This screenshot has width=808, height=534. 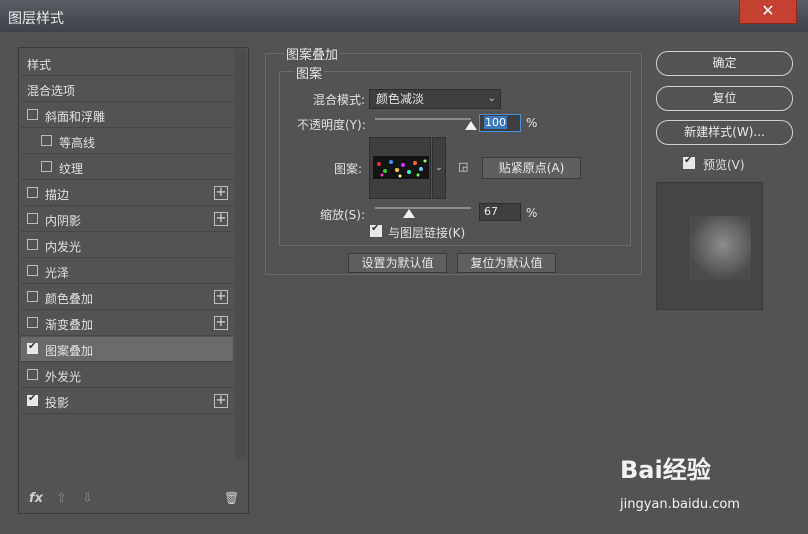 I want to click on style-item-label: 混合选项, so click(x=51, y=91).